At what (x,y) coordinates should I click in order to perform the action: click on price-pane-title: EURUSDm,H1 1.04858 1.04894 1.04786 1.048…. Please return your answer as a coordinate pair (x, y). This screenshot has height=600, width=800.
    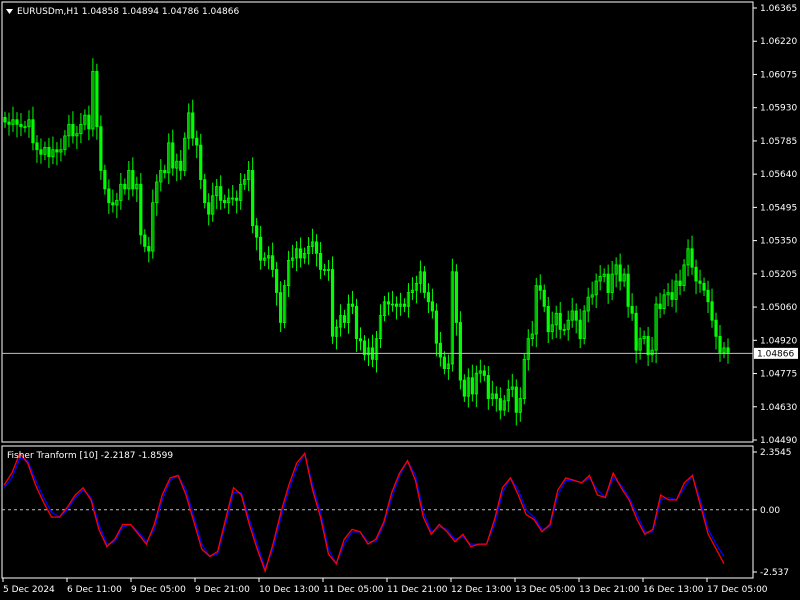
    Looking at the image, I should click on (128, 12).